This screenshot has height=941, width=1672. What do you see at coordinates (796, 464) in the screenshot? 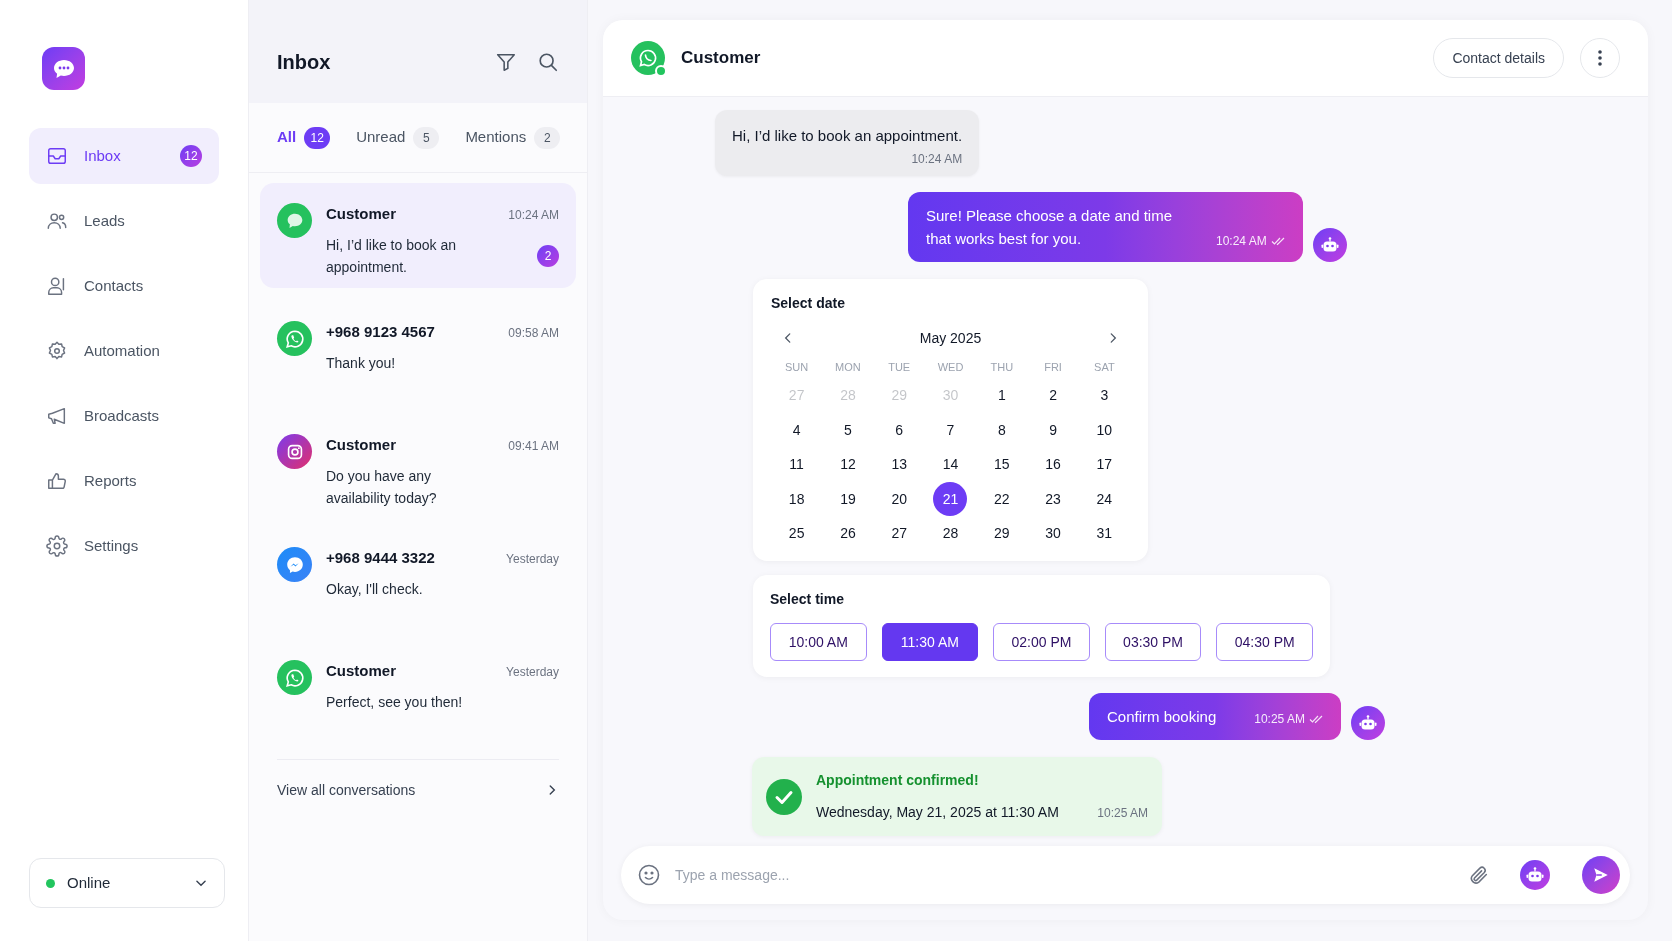
I see `calendar-day: 11` at bounding box center [796, 464].